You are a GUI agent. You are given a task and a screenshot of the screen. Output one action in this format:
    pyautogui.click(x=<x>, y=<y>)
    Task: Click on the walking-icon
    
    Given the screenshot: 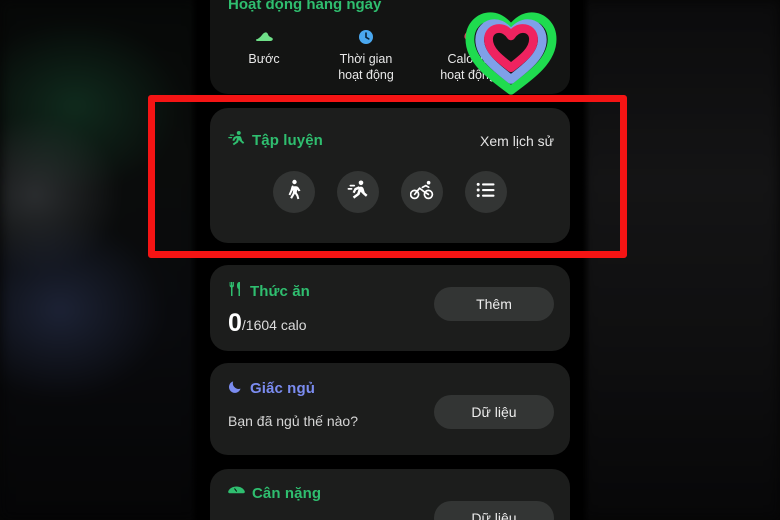 What is the action you would take?
    pyautogui.click(x=294, y=192)
    